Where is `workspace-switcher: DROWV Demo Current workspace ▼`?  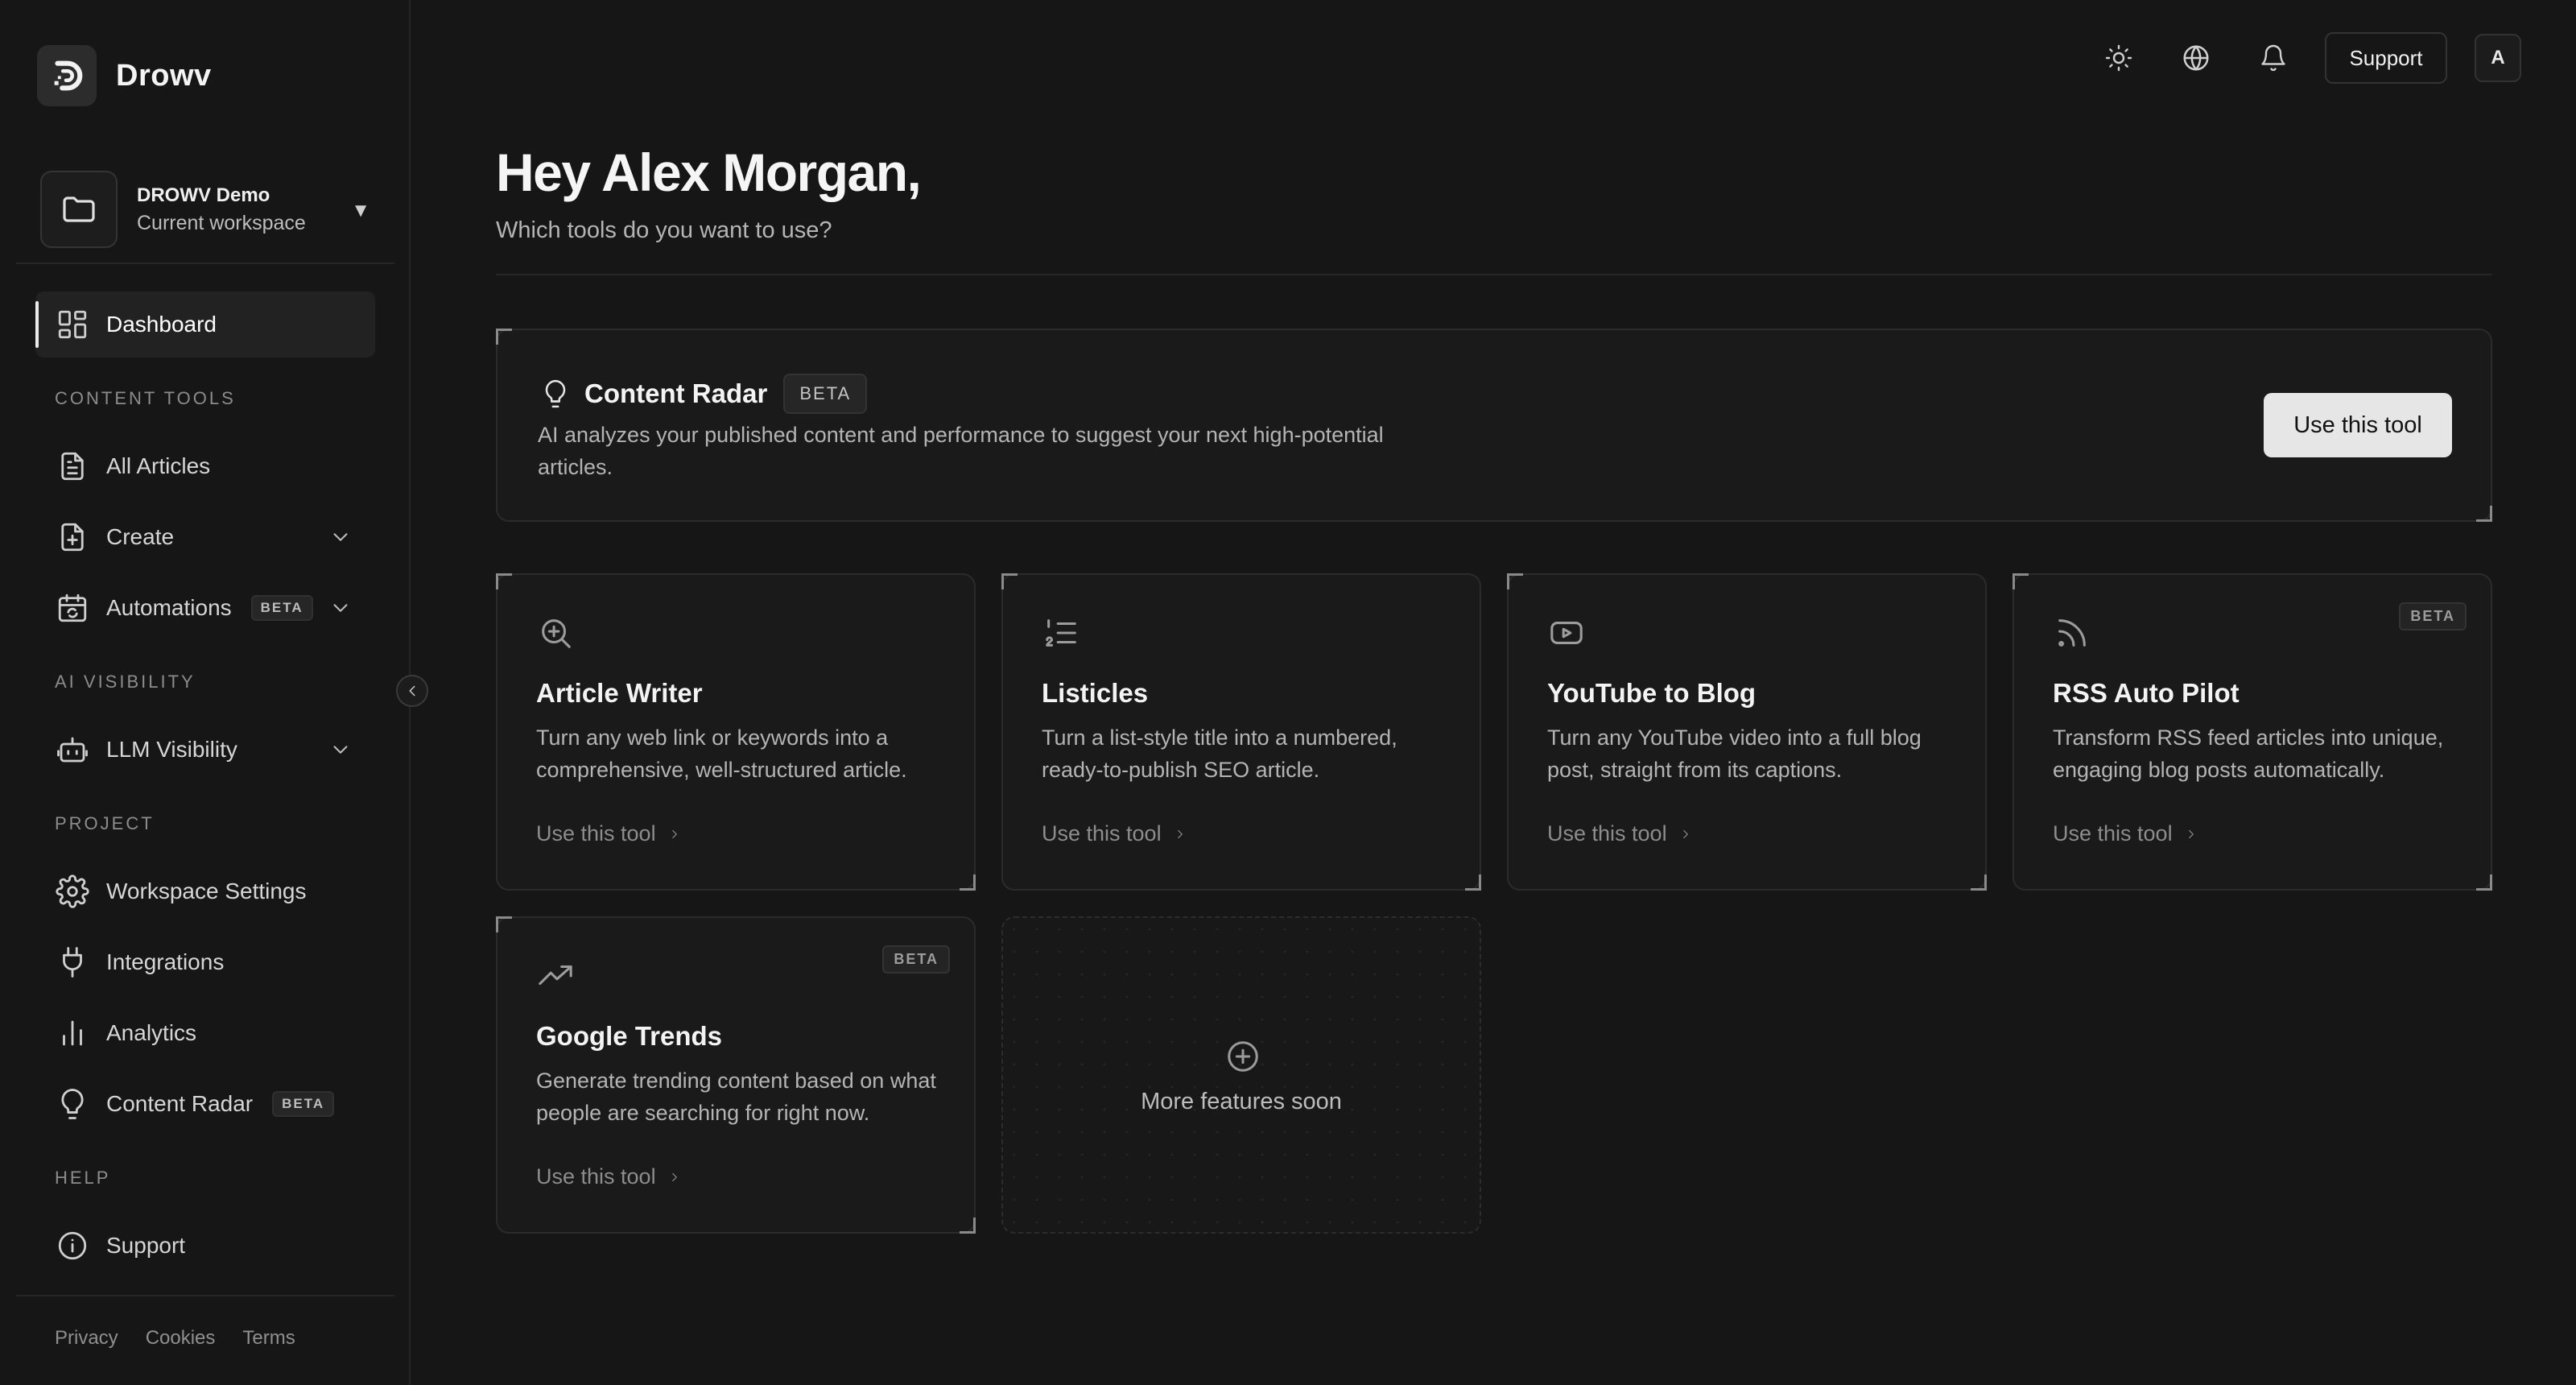
workspace-switcher: DROWV Demo Current workspace ▼ is located at coordinates (205, 209).